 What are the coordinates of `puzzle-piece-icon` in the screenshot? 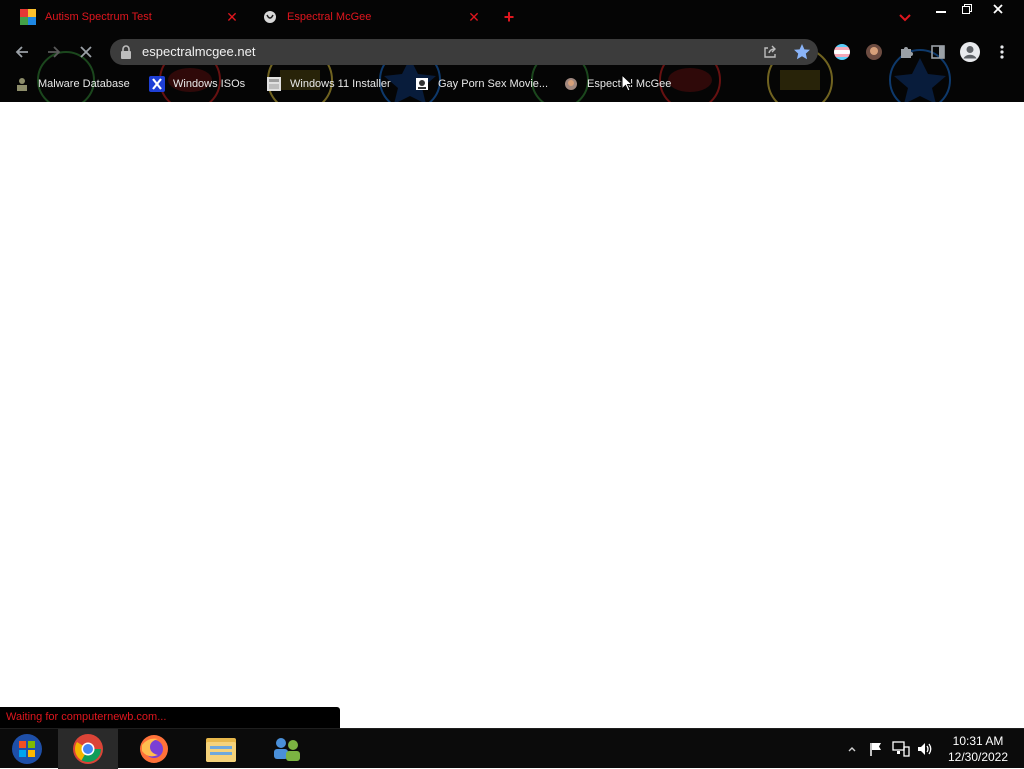 It's located at (907, 52).